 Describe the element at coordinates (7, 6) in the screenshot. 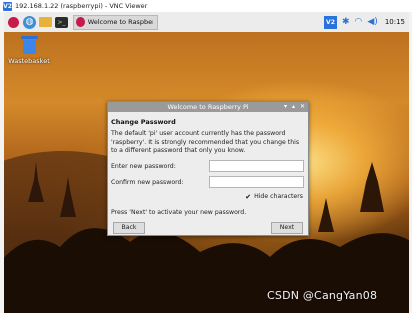

I see `vnc-logo-icon: V2` at that location.